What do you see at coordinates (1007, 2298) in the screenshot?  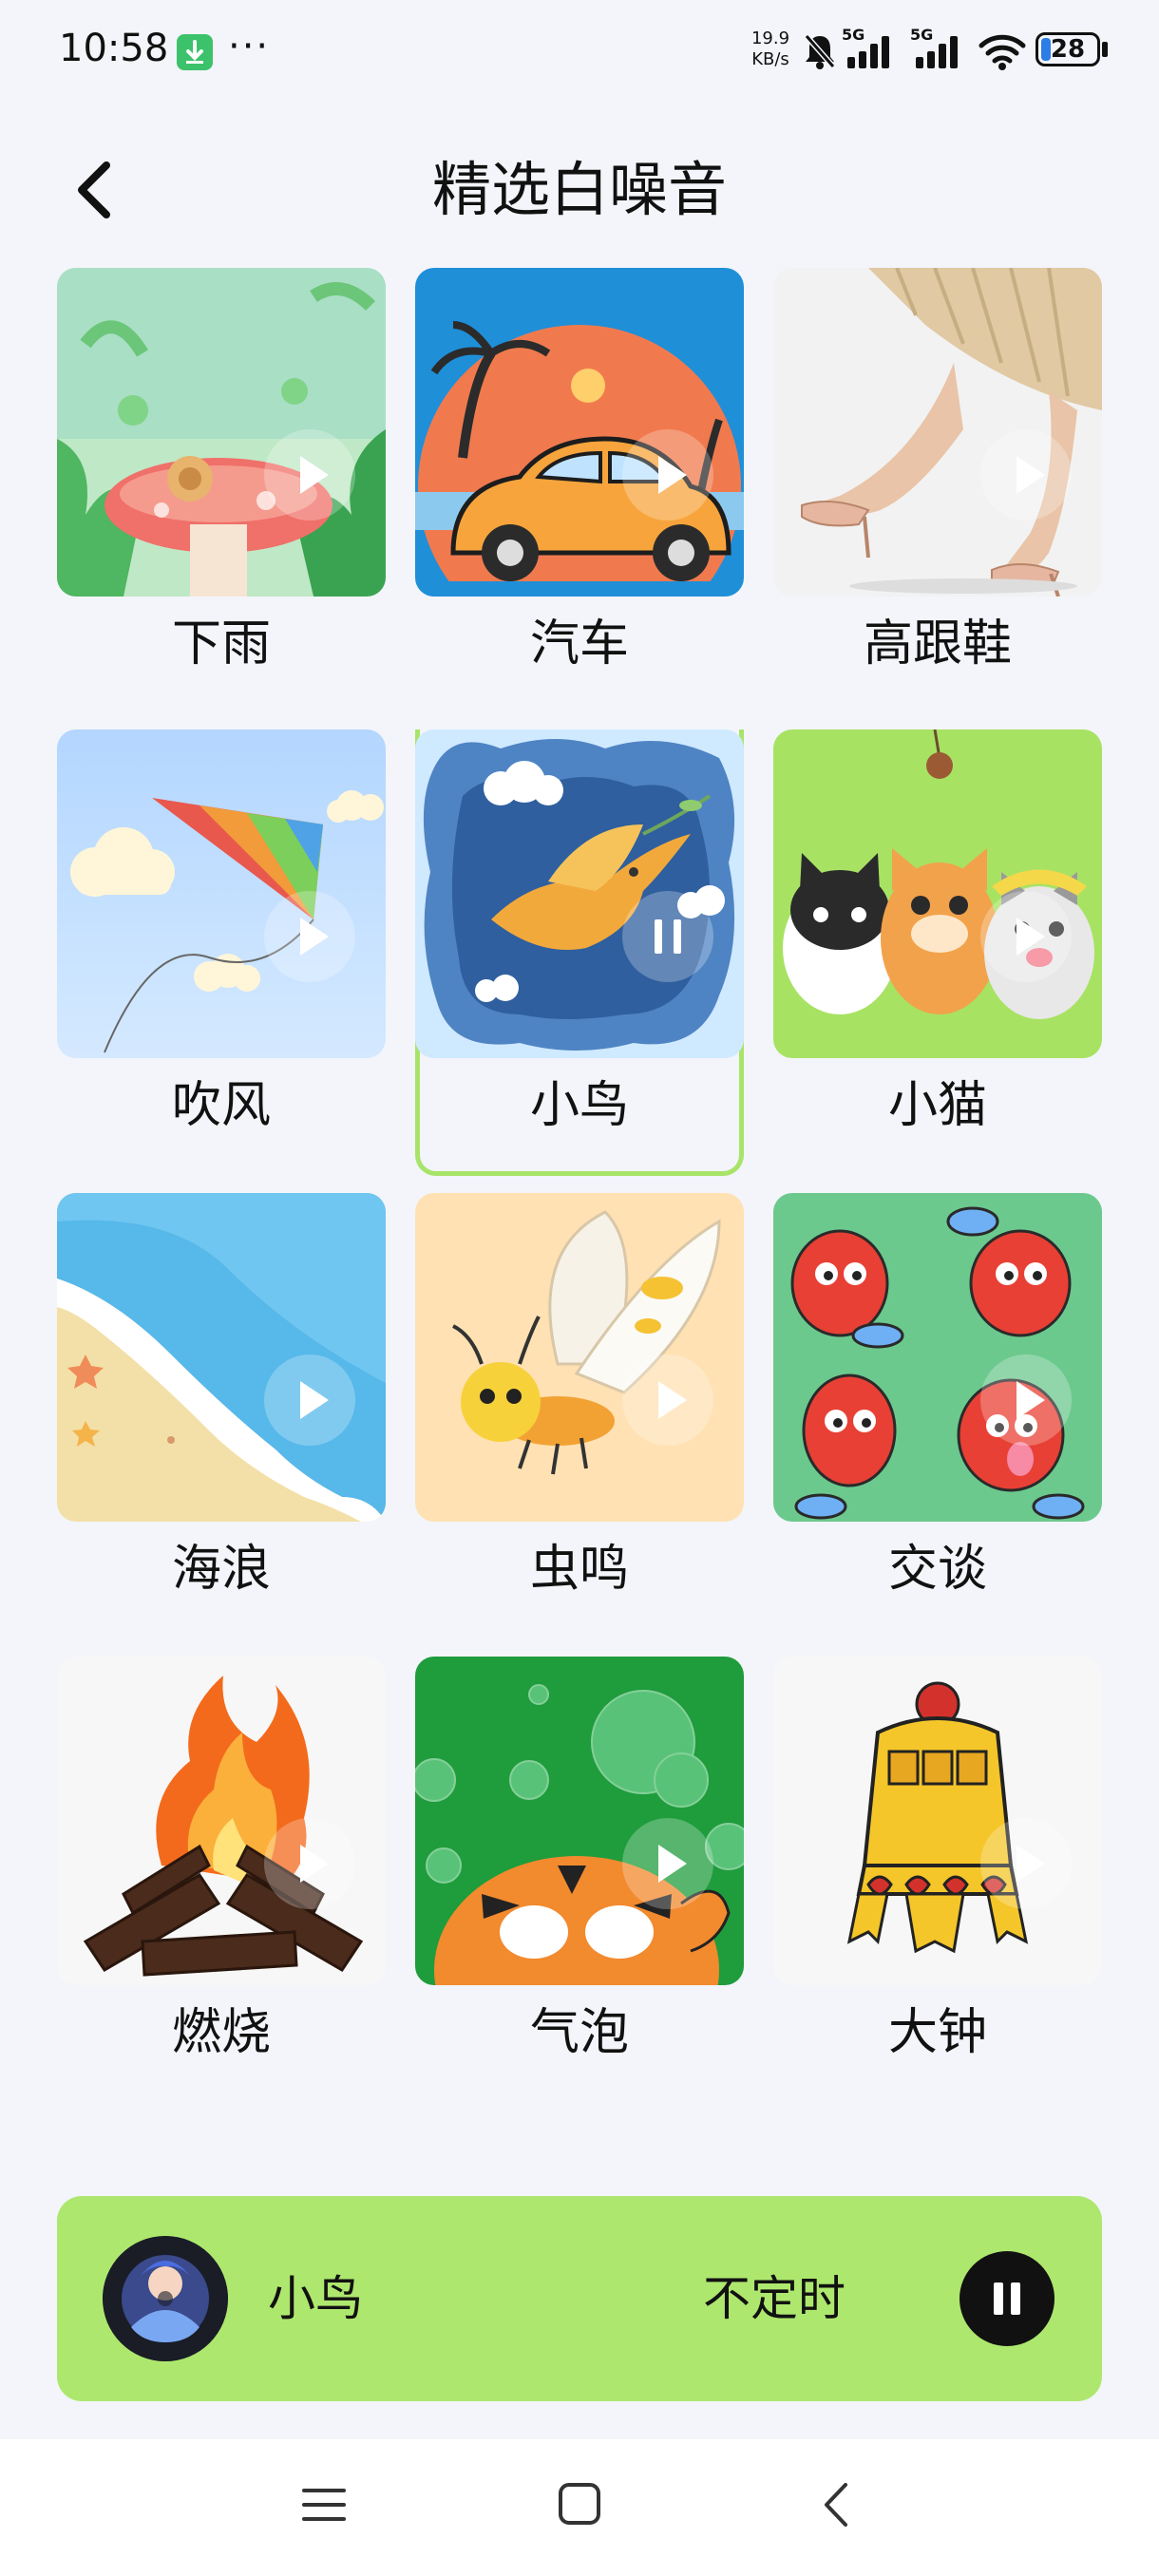 I see `player-pause-button` at bounding box center [1007, 2298].